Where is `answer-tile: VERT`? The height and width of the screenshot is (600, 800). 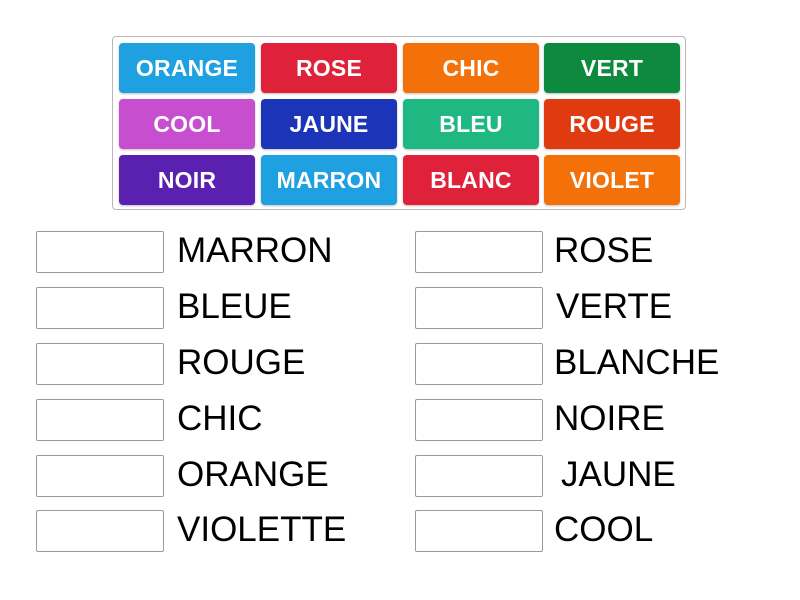 answer-tile: VERT is located at coordinates (612, 68).